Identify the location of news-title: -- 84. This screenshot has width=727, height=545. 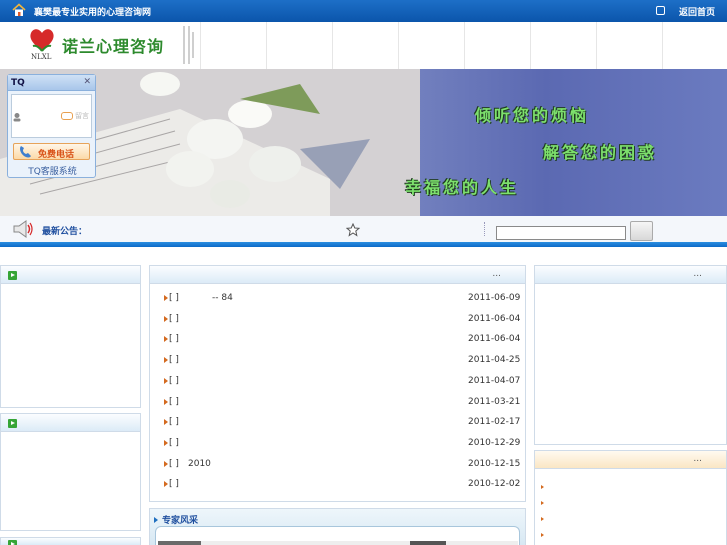
(222, 298).